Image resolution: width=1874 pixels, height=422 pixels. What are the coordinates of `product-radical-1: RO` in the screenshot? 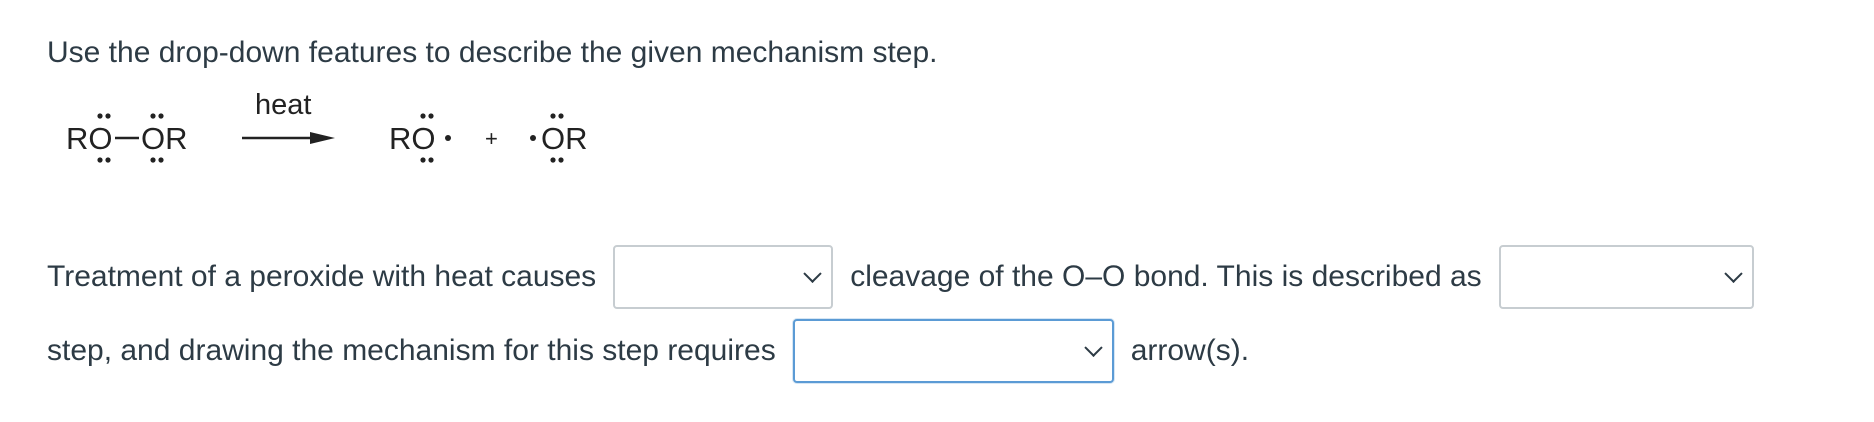 It's located at (420, 138).